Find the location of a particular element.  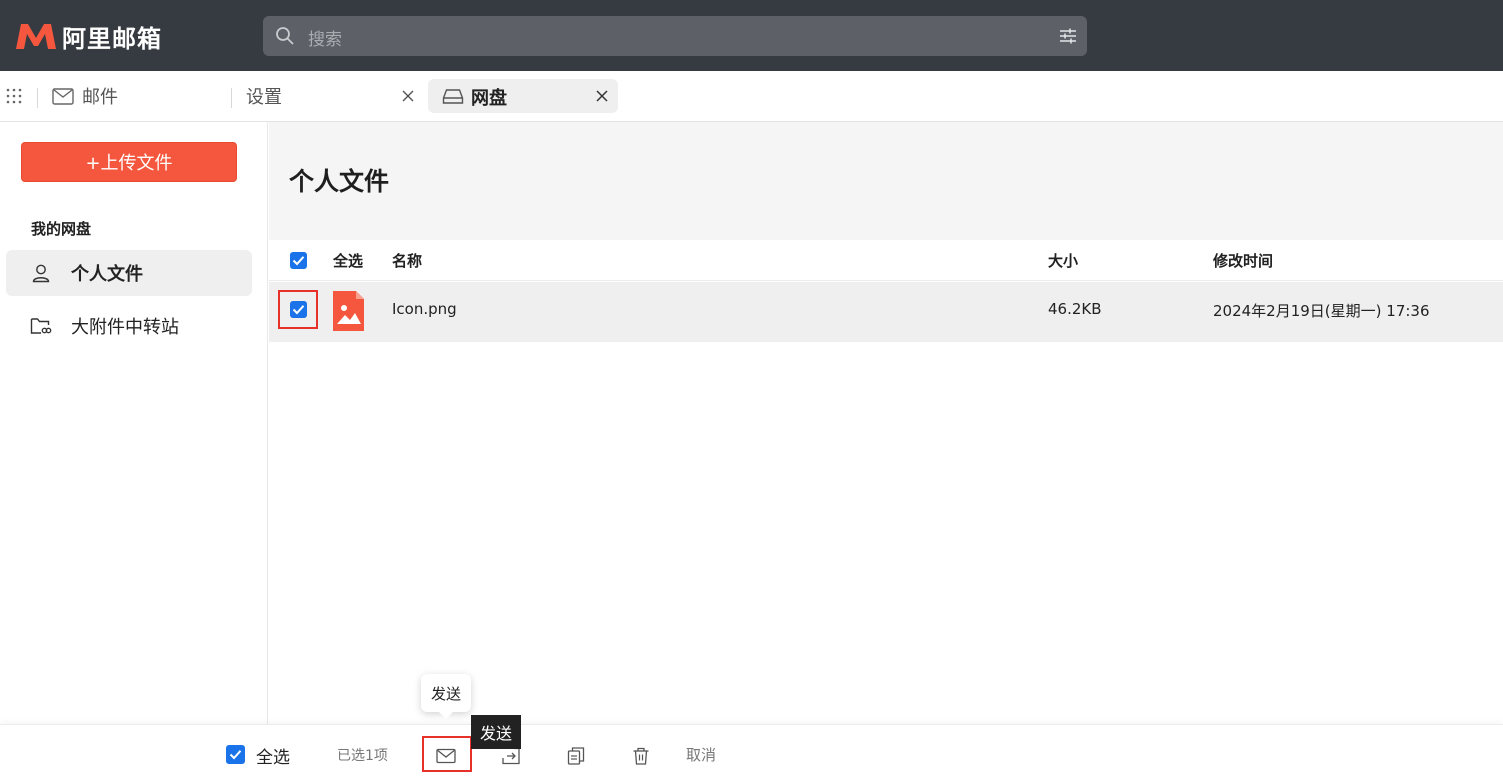

tab-settings-label: 设置 is located at coordinates (264, 97).